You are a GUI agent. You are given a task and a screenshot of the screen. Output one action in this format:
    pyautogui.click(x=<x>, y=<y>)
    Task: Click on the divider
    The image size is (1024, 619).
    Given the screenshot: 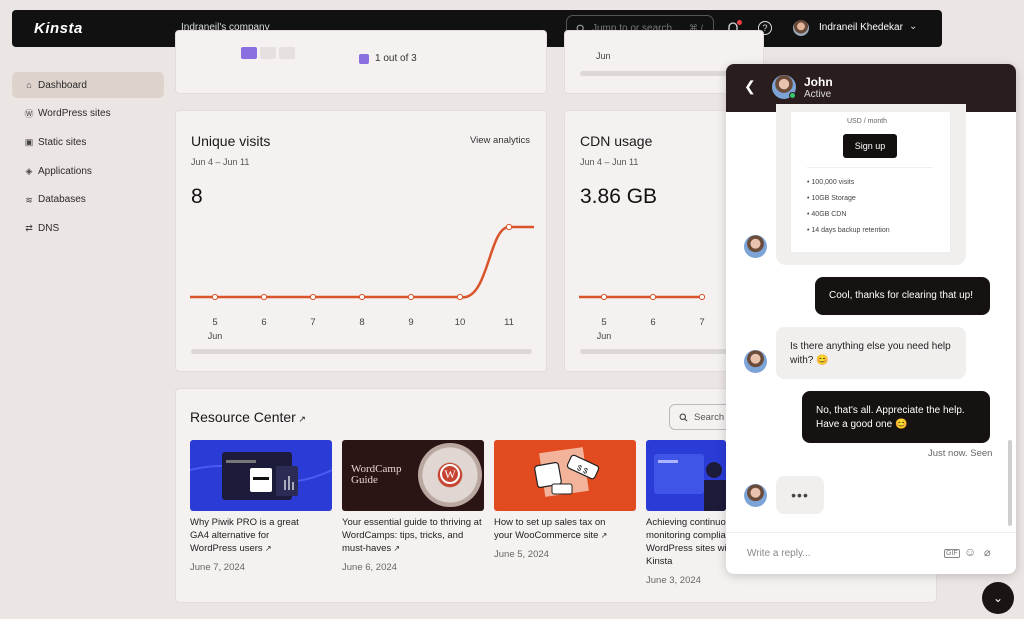 What is the action you would take?
    pyautogui.click(x=870, y=167)
    